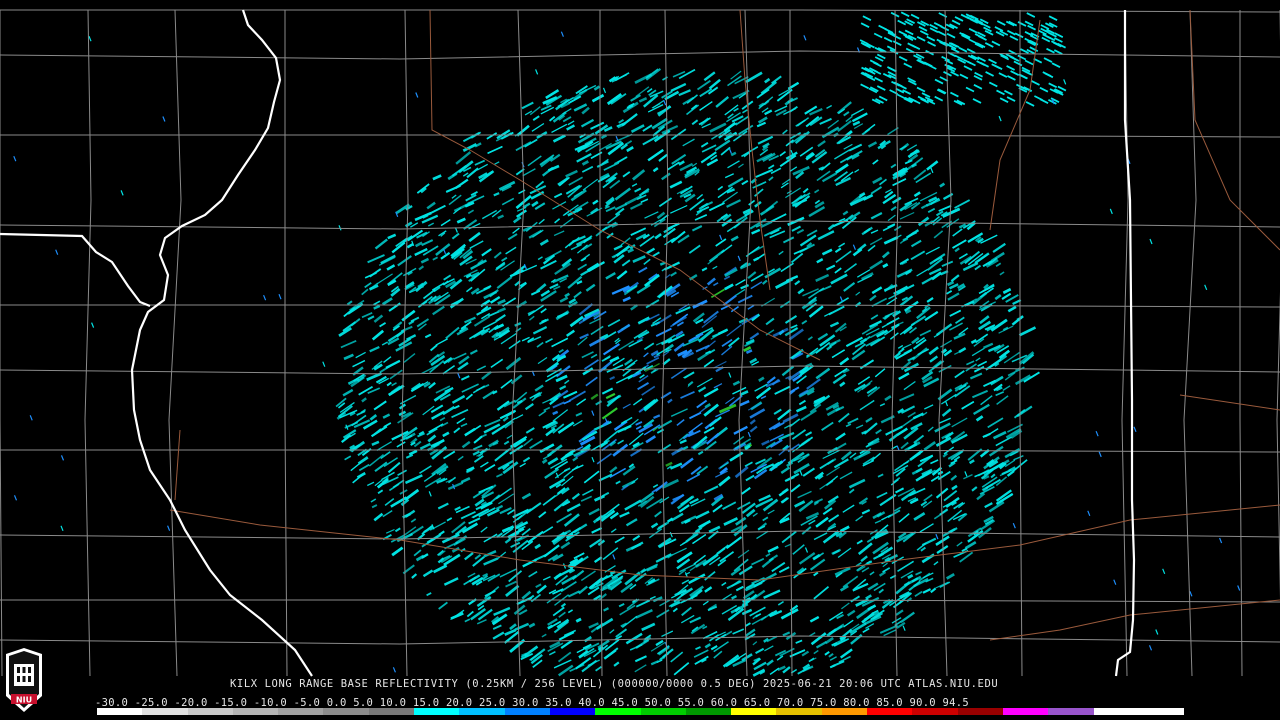 This screenshot has height=720, width=1280. What do you see at coordinates (75, 270) in the screenshot?
I see `missouri-iowa-border` at bounding box center [75, 270].